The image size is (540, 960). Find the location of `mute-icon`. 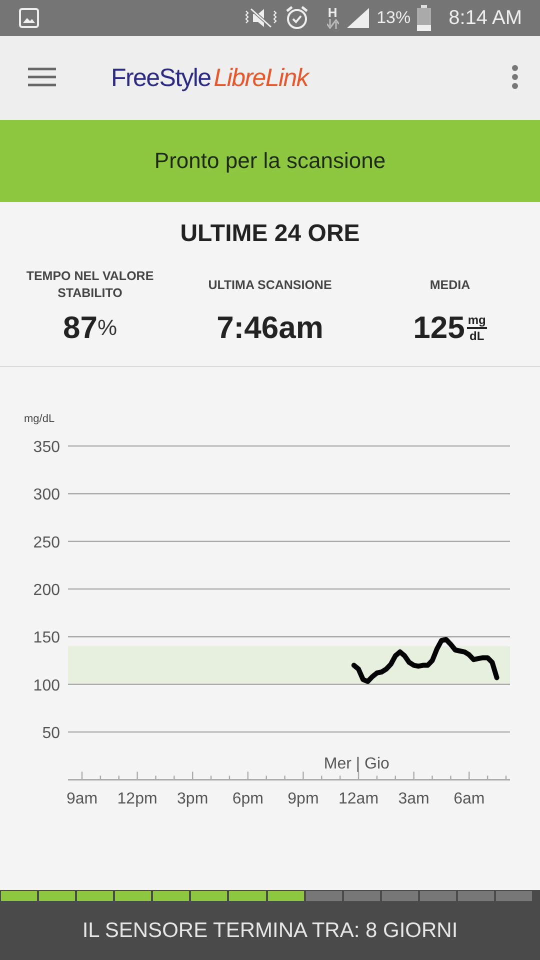

mute-icon is located at coordinates (260, 18).